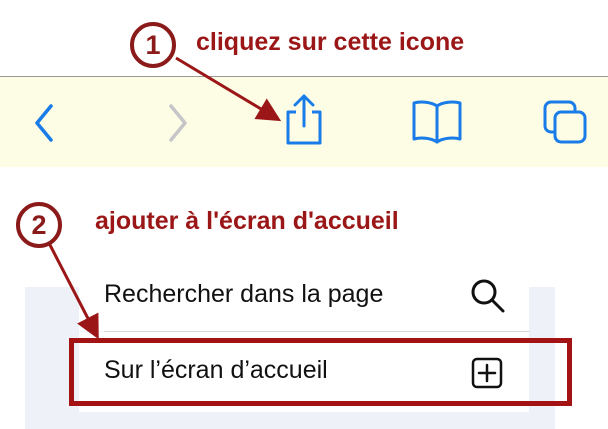  I want to click on arrow-step1, so click(228, 89).